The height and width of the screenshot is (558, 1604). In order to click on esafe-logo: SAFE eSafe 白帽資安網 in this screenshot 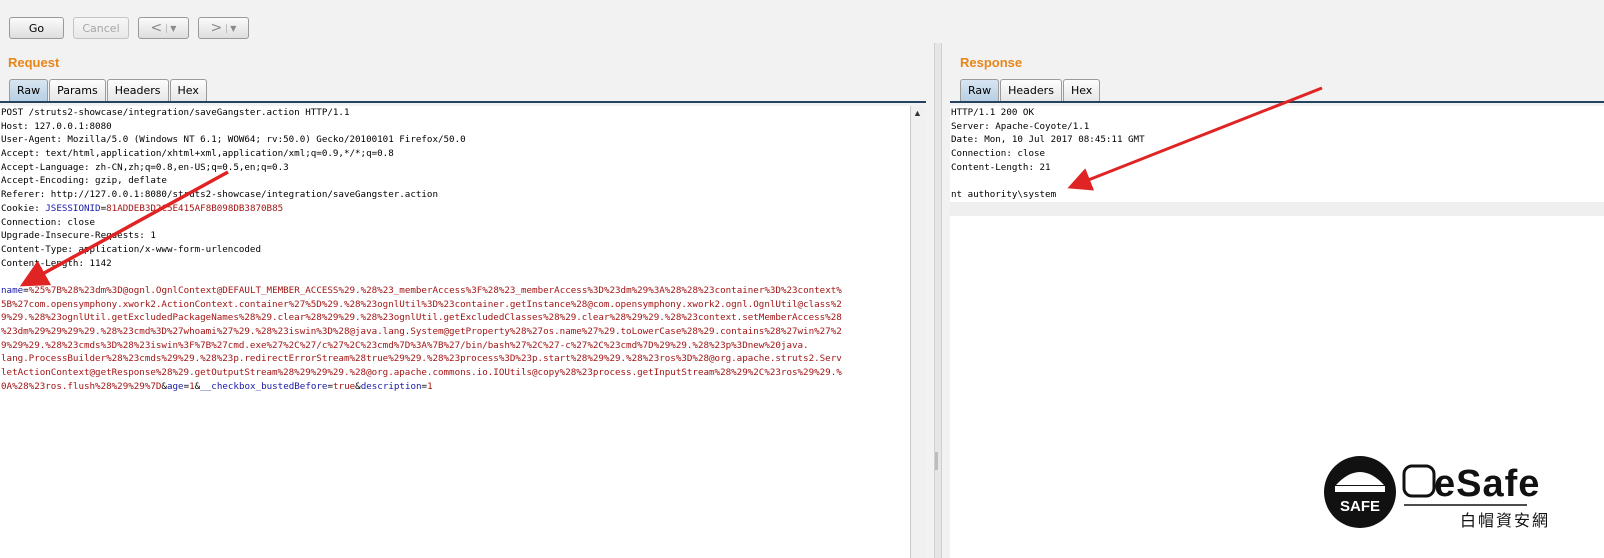, I will do `click(1437, 493)`.